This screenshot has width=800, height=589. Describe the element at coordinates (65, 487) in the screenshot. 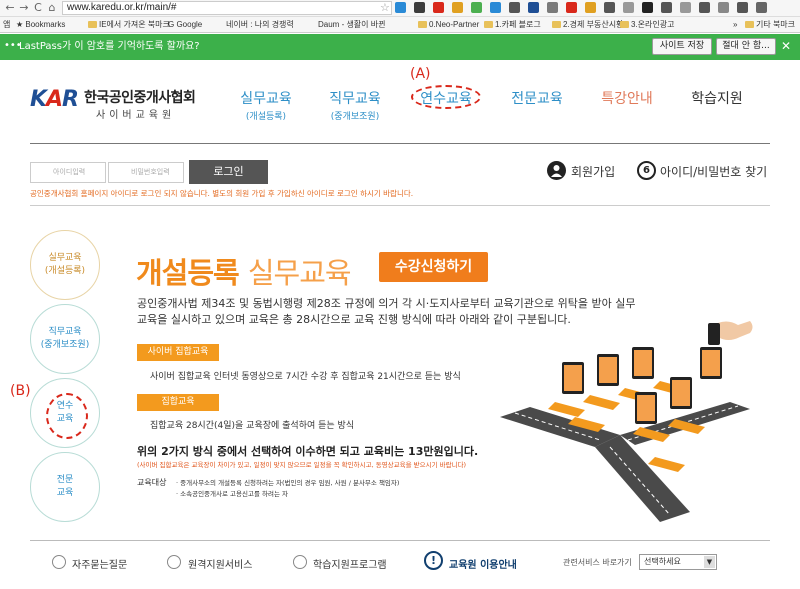

I see `side-menu-item: 전문 교육` at that location.